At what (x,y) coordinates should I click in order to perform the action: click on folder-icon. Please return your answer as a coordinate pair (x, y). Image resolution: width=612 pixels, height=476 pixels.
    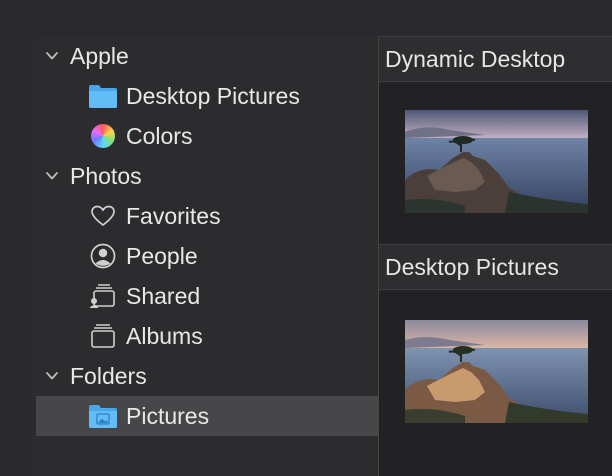
    Looking at the image, I should click on (103, 96).